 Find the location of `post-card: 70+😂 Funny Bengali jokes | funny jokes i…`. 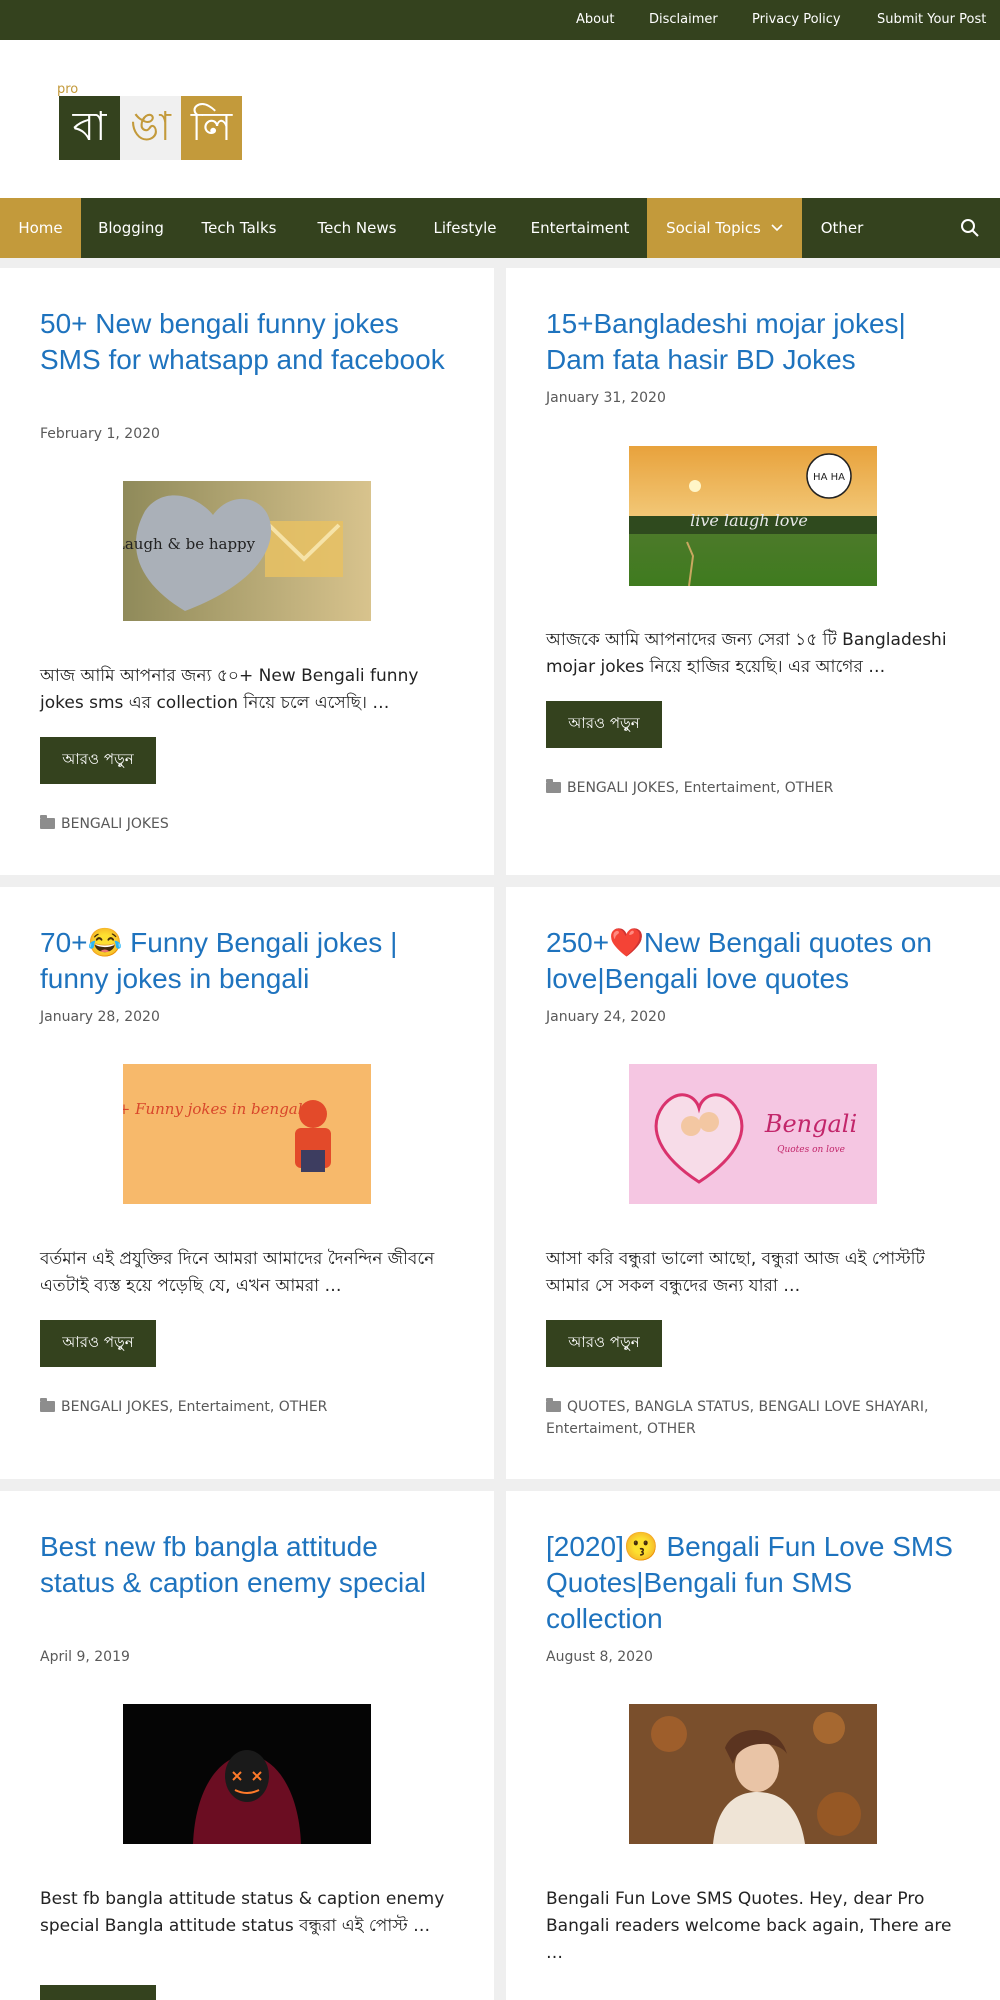

post-card: 70+😂 Funny Bengali jokes | funny jokes i… is located at coordinates (247, 1183).